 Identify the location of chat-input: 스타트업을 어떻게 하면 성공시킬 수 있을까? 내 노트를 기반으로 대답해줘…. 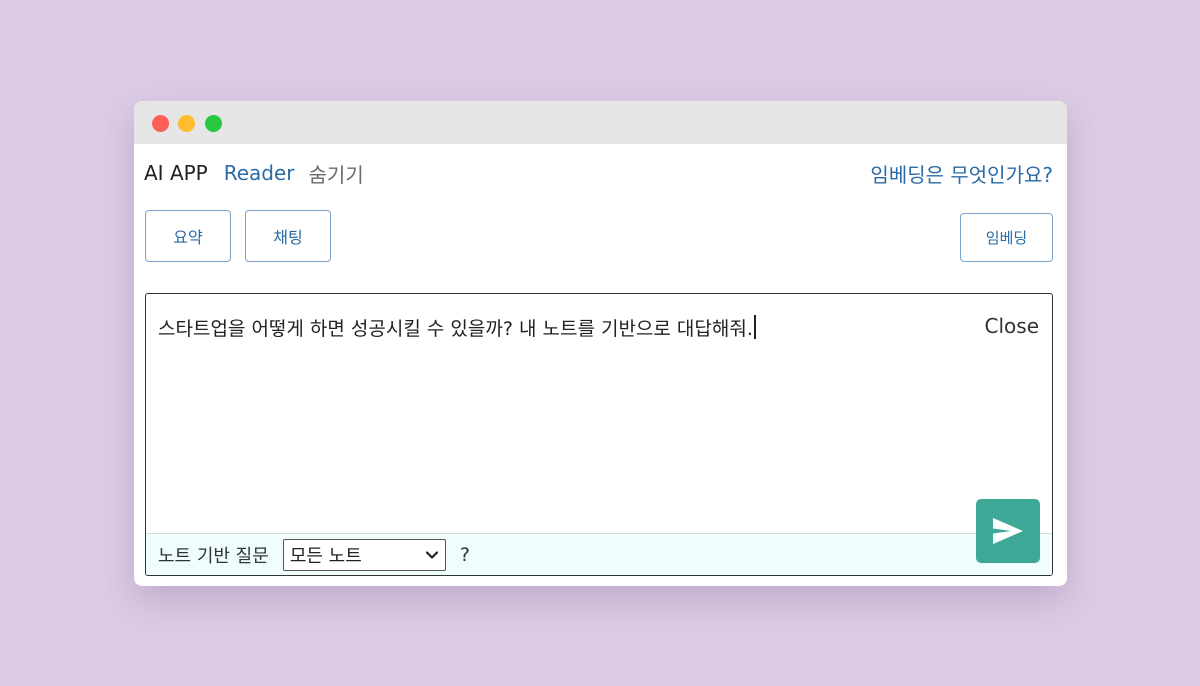
(510, 327).